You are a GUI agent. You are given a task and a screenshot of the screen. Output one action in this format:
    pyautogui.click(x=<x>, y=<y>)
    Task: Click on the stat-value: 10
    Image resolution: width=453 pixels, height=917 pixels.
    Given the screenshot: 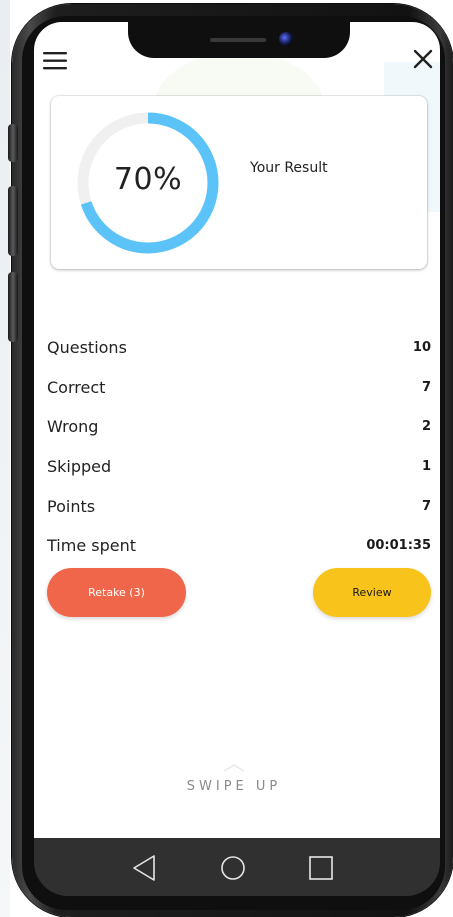 What is the action you would take?
    pyautogui.click(x=421, y=348)
    